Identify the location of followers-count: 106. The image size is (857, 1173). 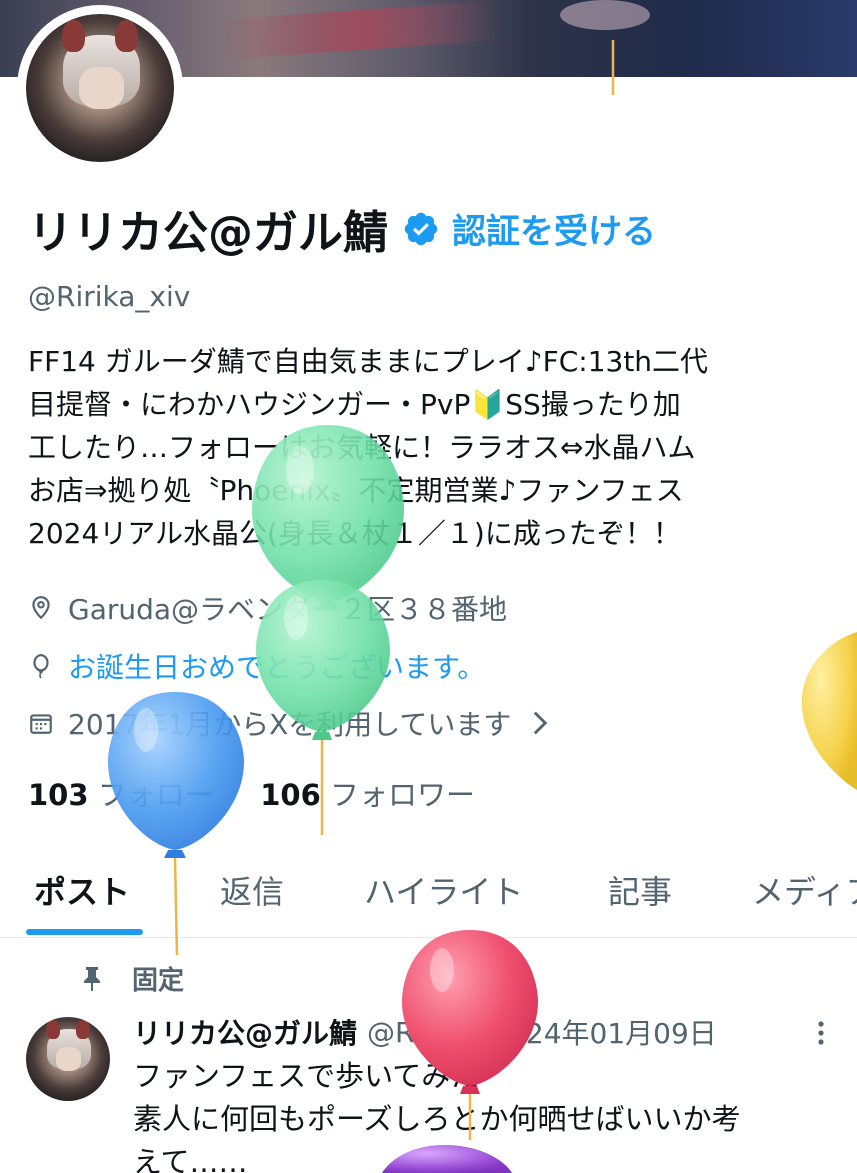
(290, 795).